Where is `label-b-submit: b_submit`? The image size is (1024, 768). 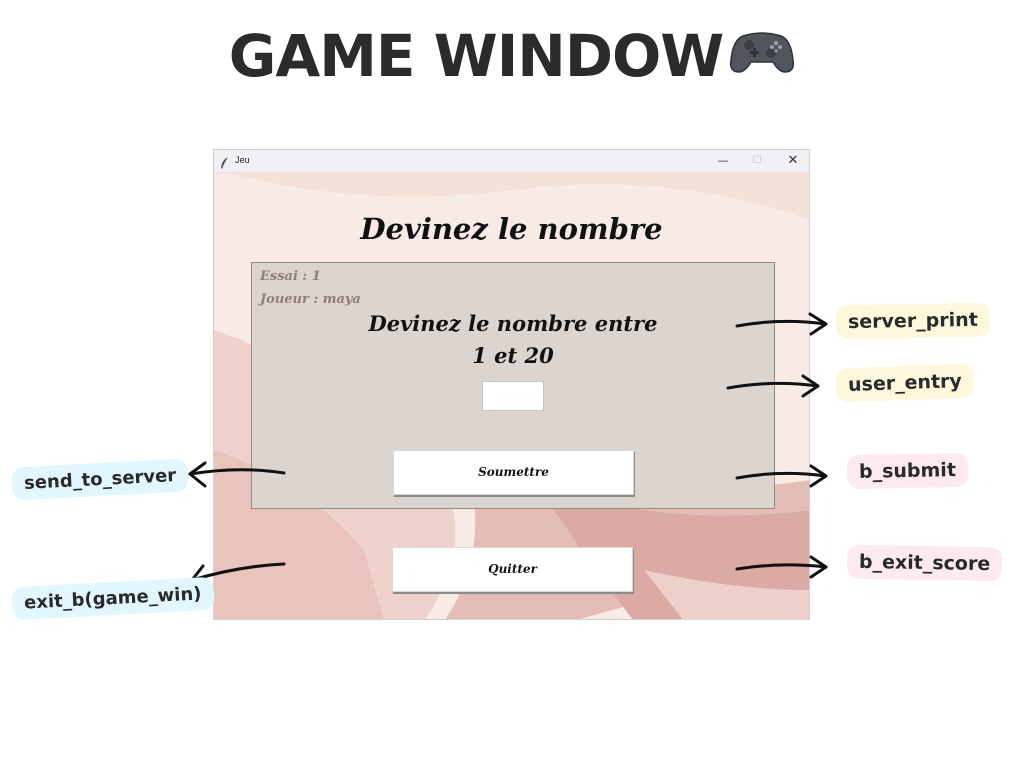
label-b-submit: b_submit is located at coordinates (907, 471).